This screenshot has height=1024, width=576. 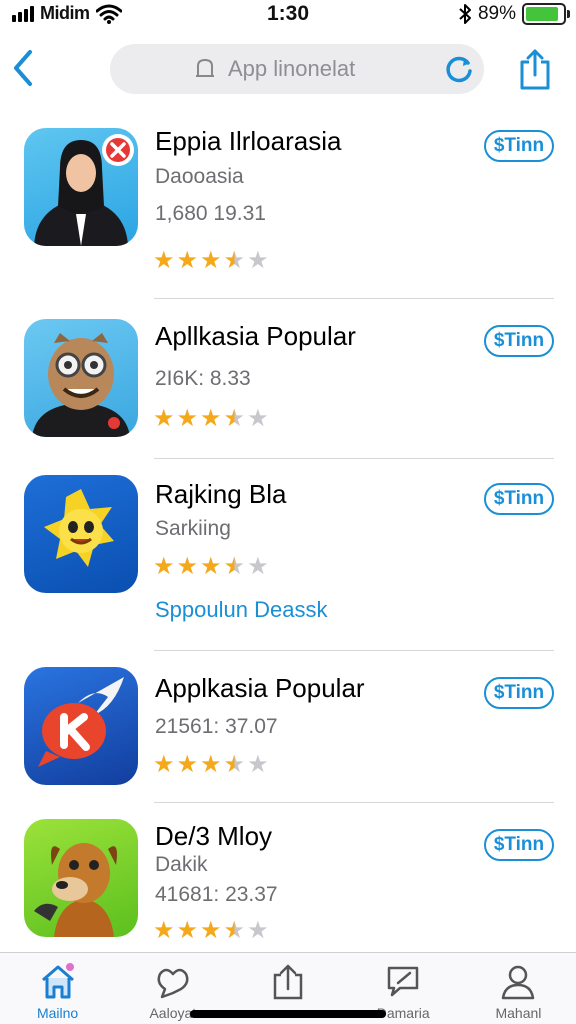 I want to click on app-meta: 2I6K: 8.33, so click(x=203, y=378).